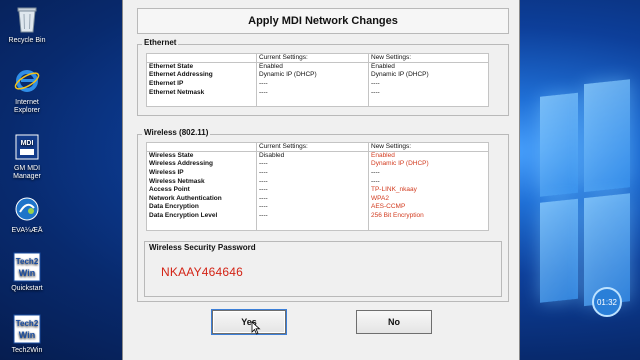 The width and height of the screenshot is (640, 360). I want to click on no-button: No, so click(394, 322).